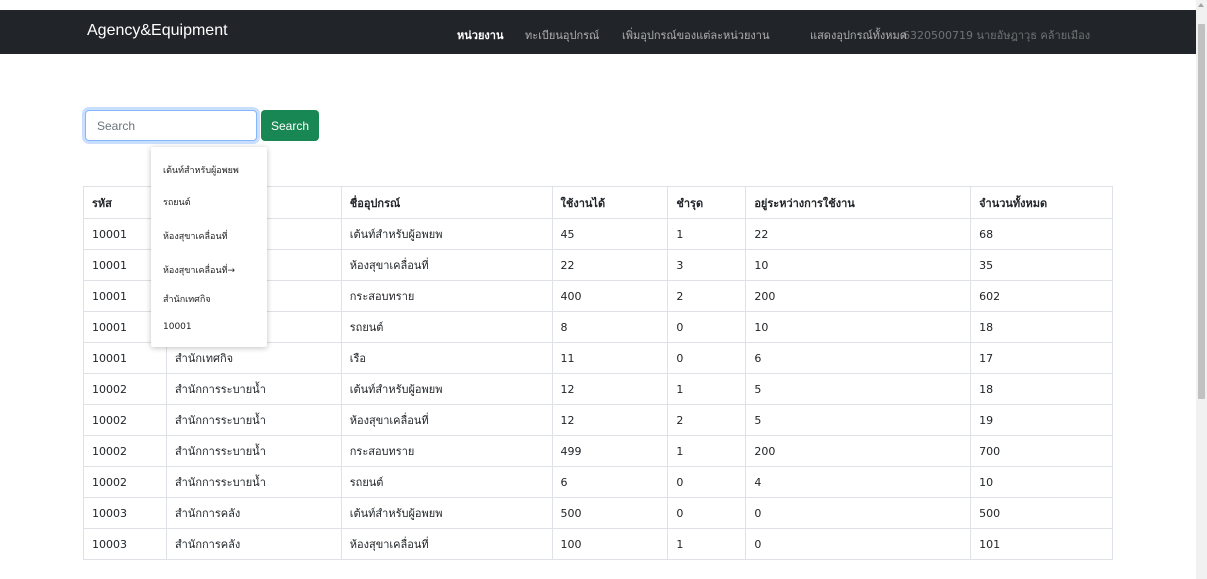  What do you see at coordinates (1041, 544) in the screenshot?
I see `cell-total: 101` at bounding box center [1041, 544].